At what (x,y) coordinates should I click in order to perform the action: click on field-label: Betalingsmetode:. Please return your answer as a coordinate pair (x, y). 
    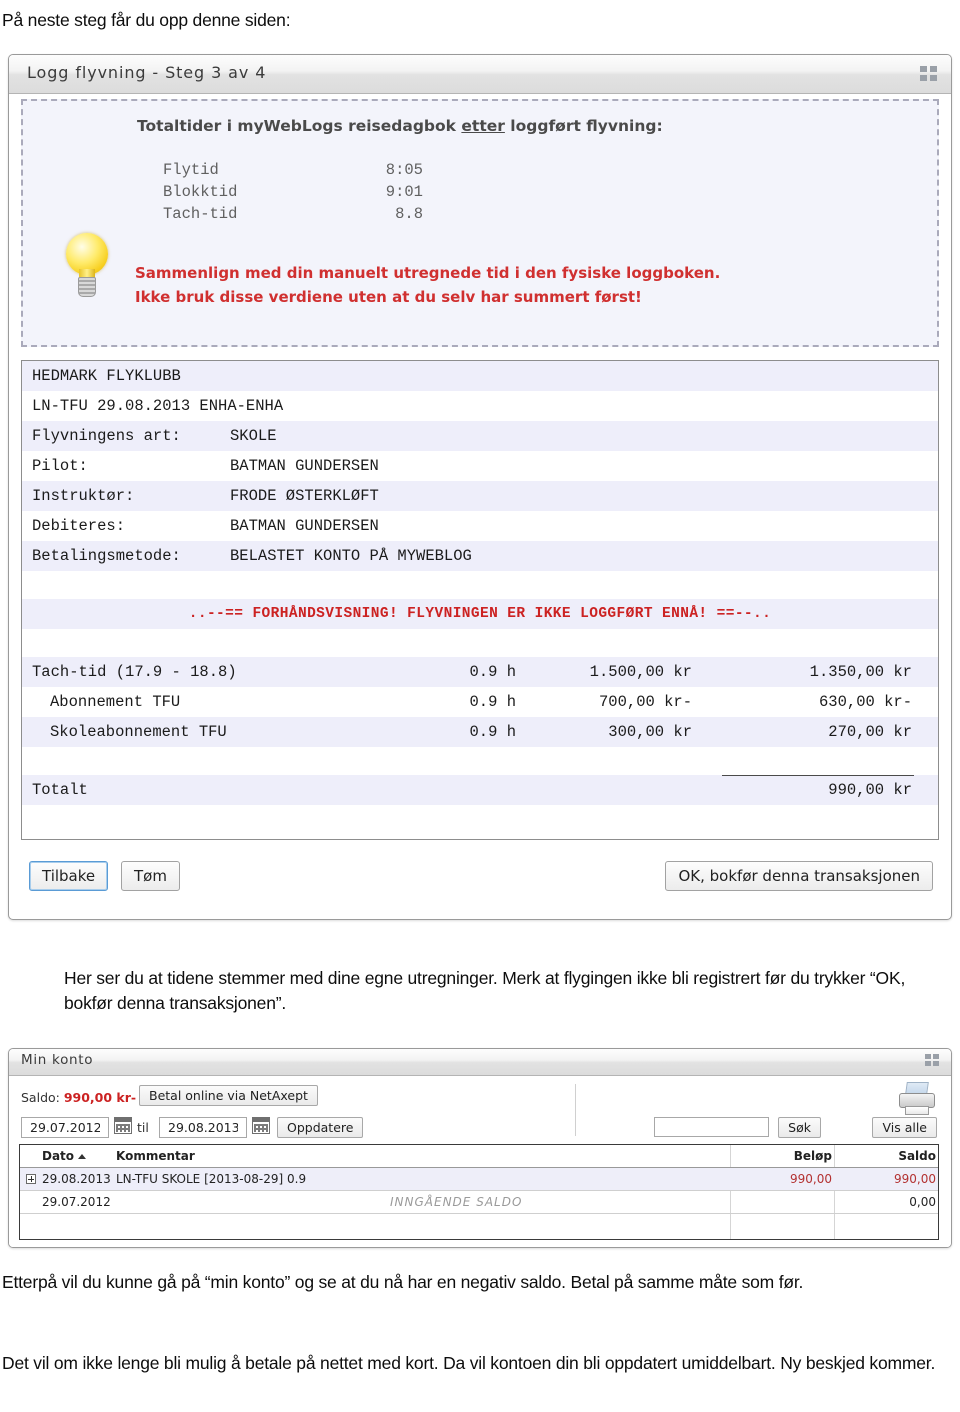
    Looking at the image, I should click on (106, 556).